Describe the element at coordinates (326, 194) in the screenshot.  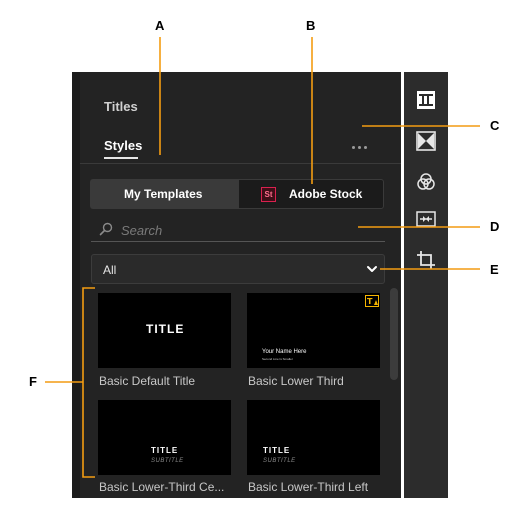
I see `adobe-stock-label: Adobe Stock` at that location.